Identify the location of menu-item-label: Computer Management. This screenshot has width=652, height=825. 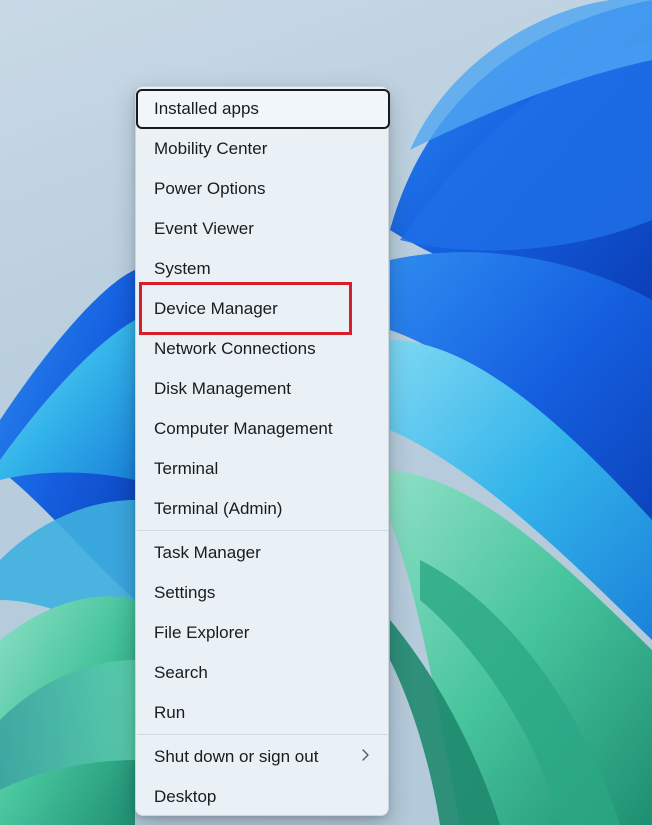
(243, 428).